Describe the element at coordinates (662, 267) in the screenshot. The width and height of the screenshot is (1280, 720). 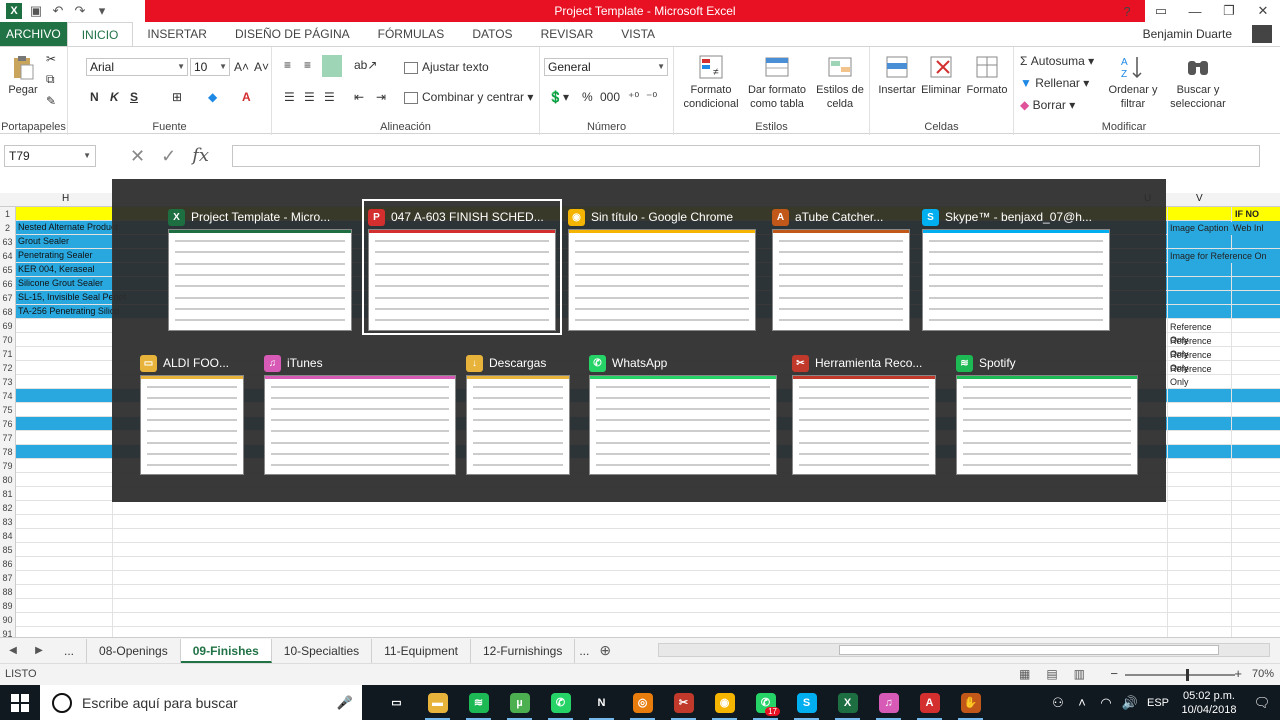
I see `switcher-window: ◉ Sin título - Google Chrome` at that location.